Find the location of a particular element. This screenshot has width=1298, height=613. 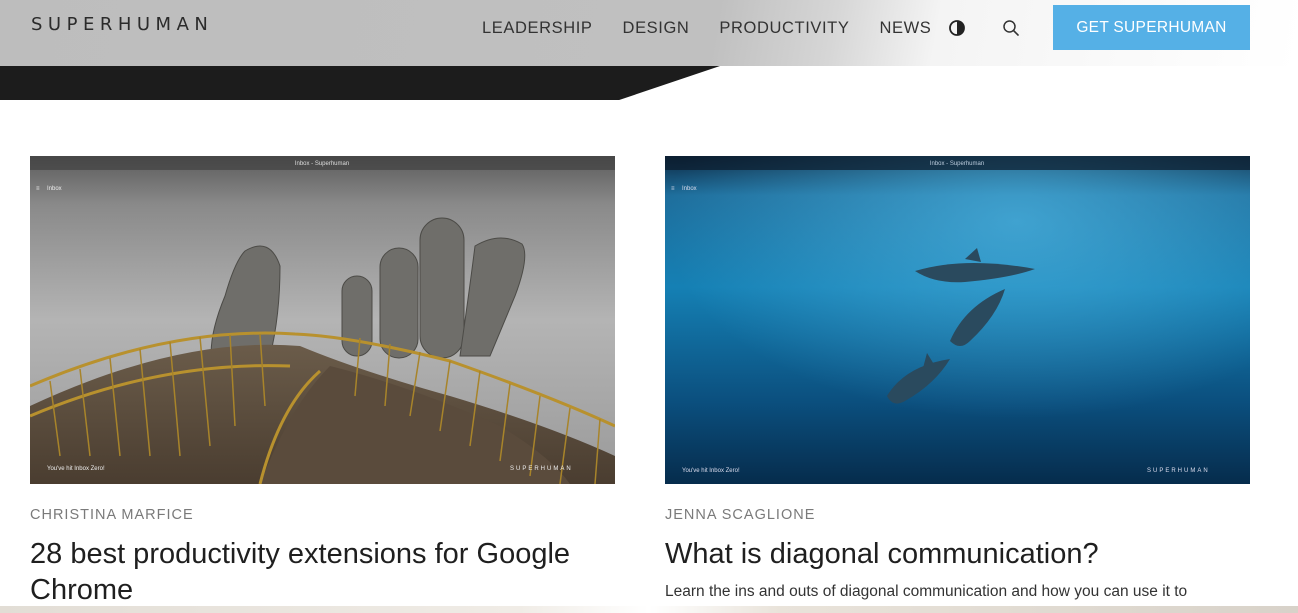

article-title: What is diagonal communication? is located at coordinates (957, 554).